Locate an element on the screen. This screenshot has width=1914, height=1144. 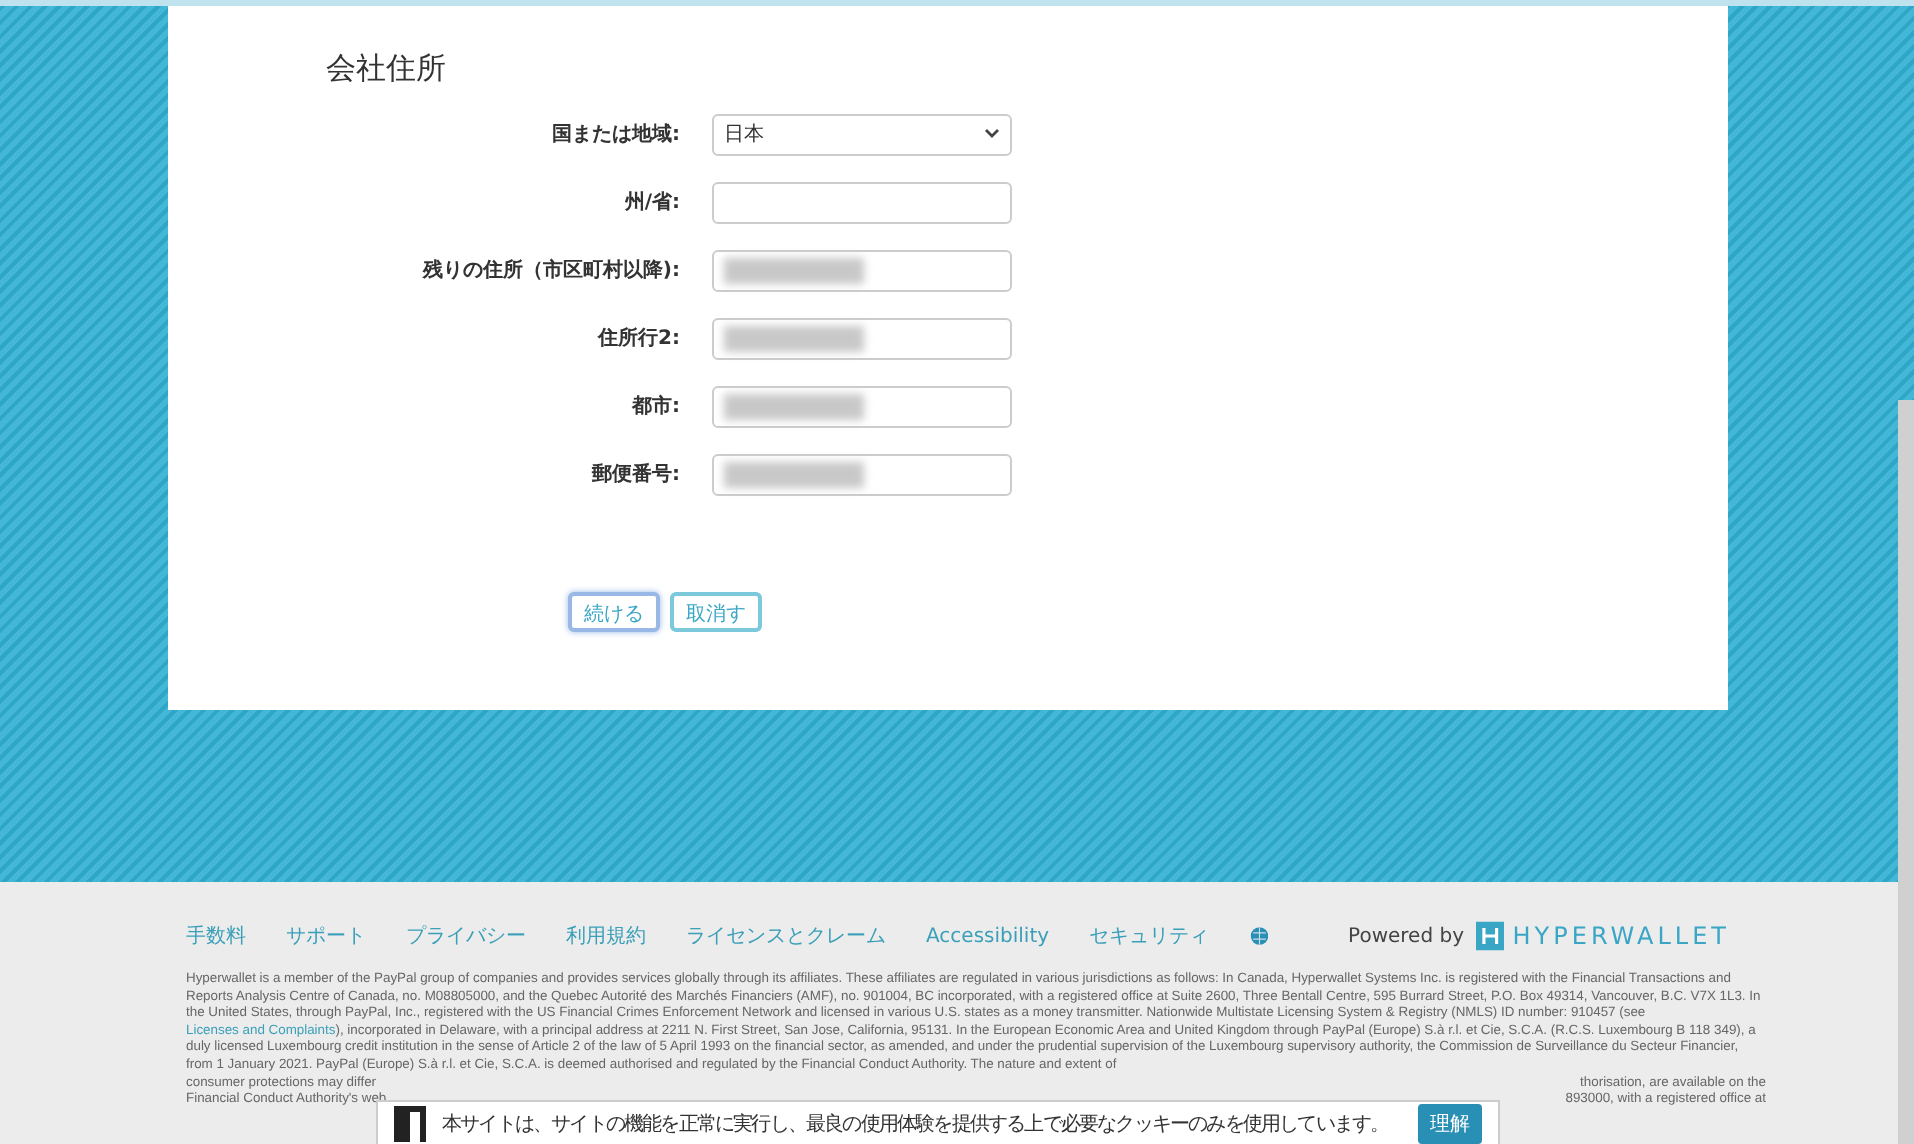
footer-link: セキュリティ is located at coordinates (1149, 936).